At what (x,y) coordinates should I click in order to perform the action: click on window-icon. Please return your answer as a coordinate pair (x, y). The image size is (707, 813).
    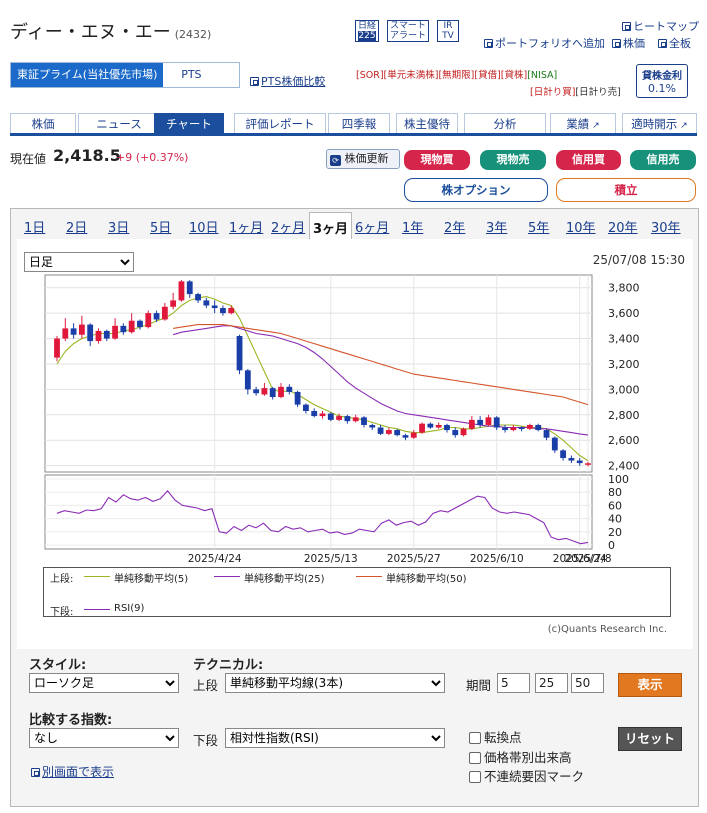
    Looking at the image, I should click on (616, 43).